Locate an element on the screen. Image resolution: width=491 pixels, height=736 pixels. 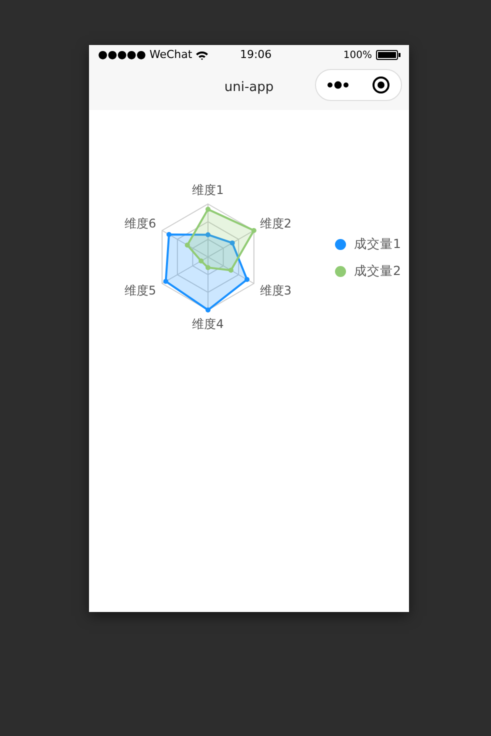
legend-label: 成交量2 is located at coordinates (377, 271).